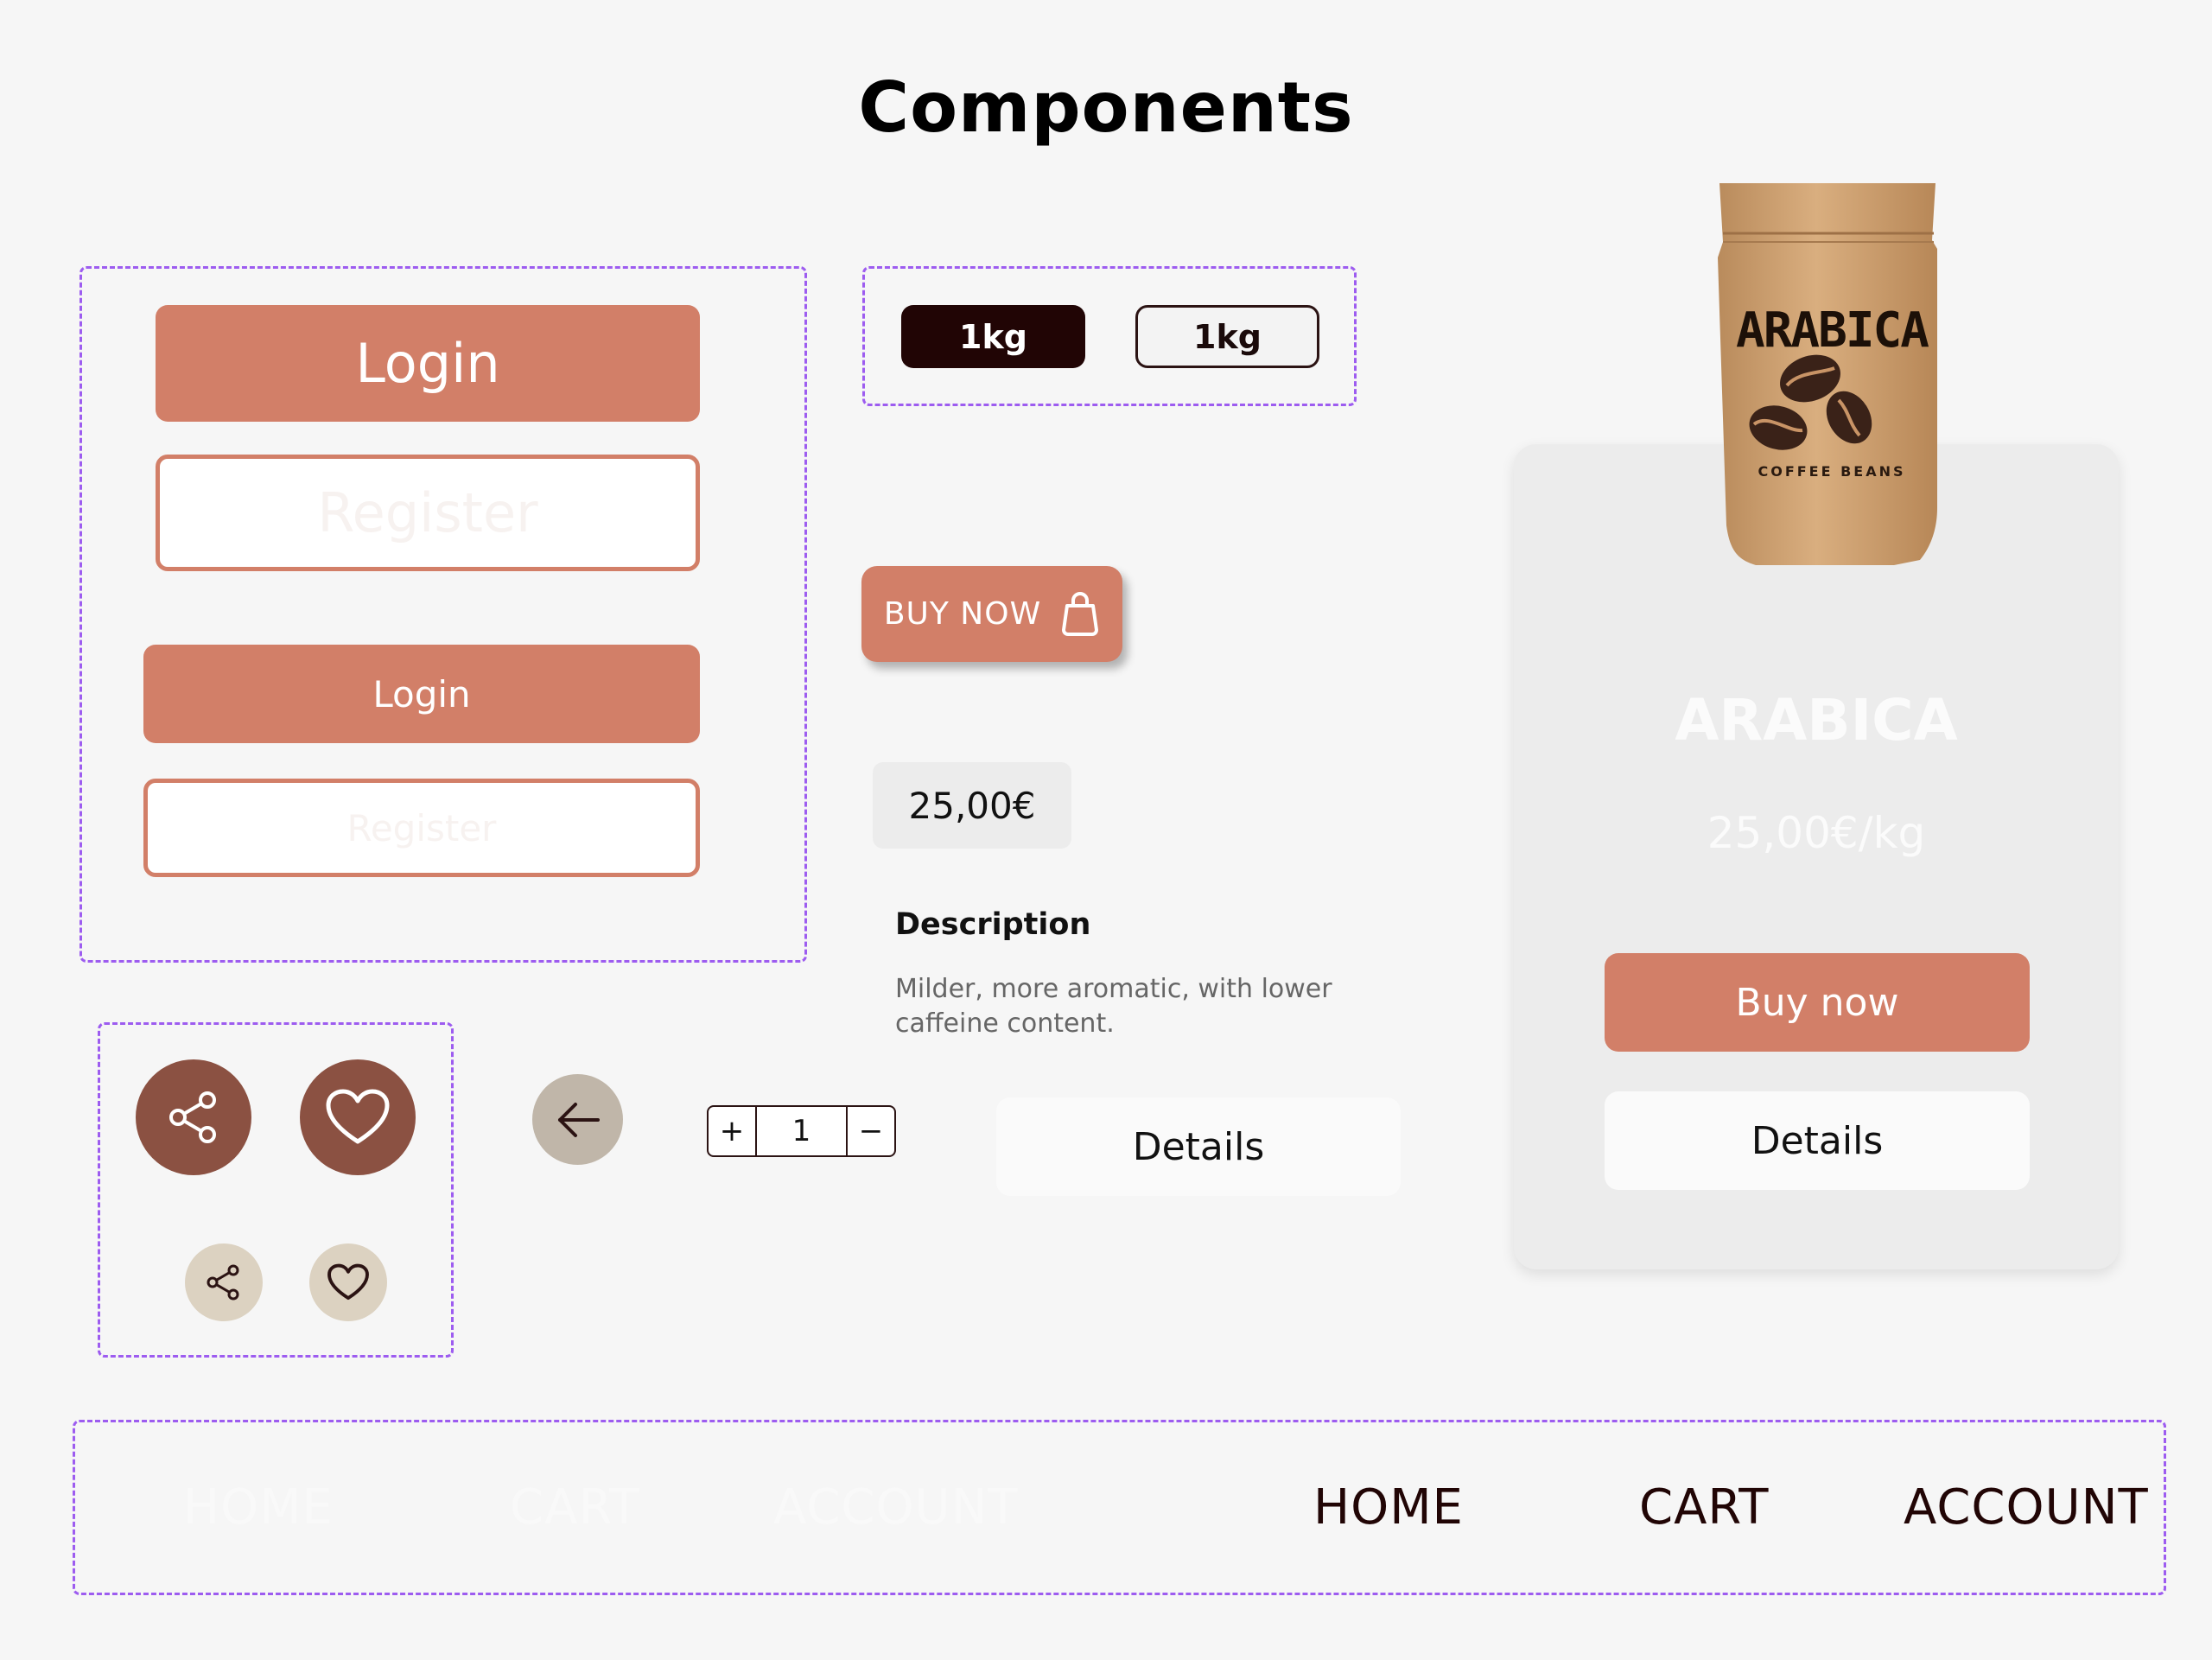 Image resolution: width=2212 pixels, height=1660 pixels. Describe the element at coordinates (896, 1507) in the screenshot. I see `nav-item-account-light: ACCOUNT` at that location.